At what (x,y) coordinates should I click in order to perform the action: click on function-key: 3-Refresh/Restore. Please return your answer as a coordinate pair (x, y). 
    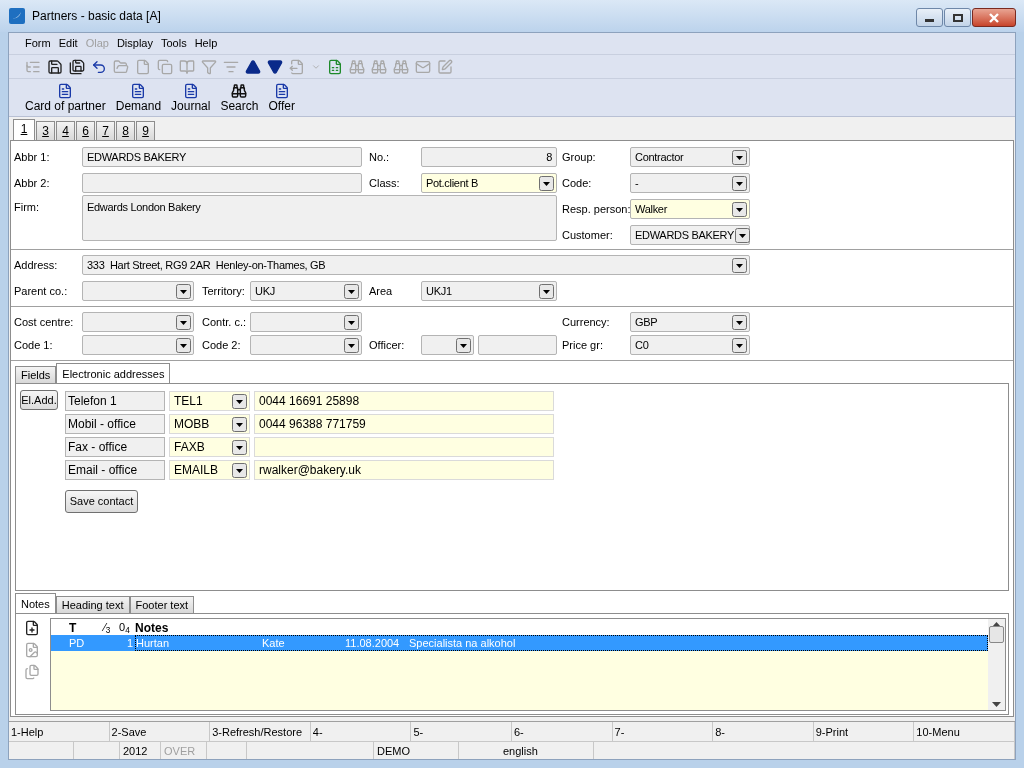
    Looking at the image, I should click on (260, 731).